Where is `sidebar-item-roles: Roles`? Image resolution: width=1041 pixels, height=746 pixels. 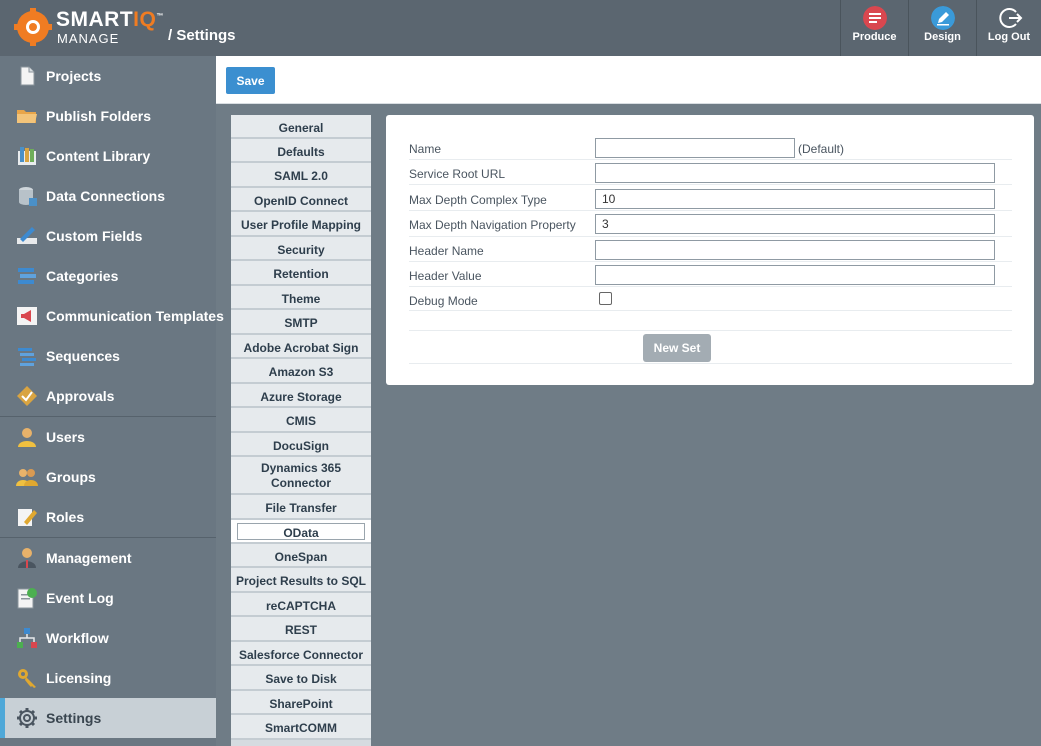
sidebar-item-roles: Roles is located at coordinates (108, 517).